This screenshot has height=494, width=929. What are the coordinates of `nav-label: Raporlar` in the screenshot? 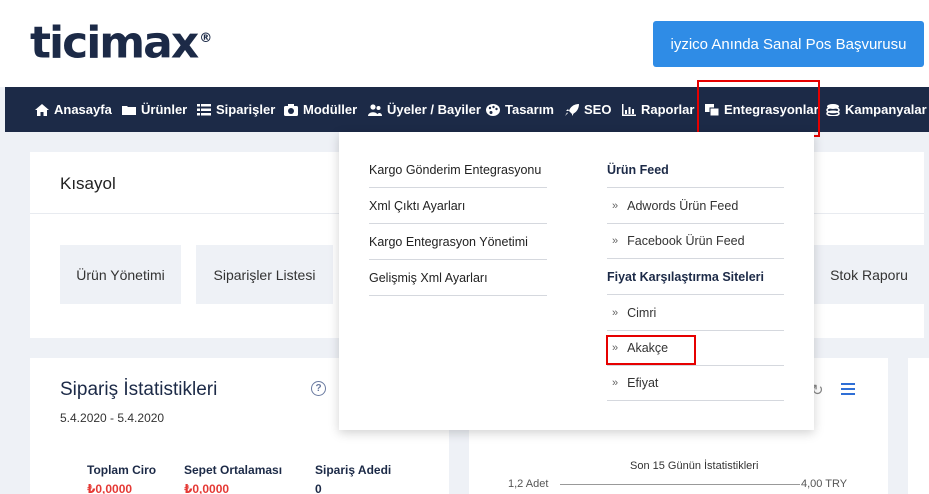 It's located at (668, 109).